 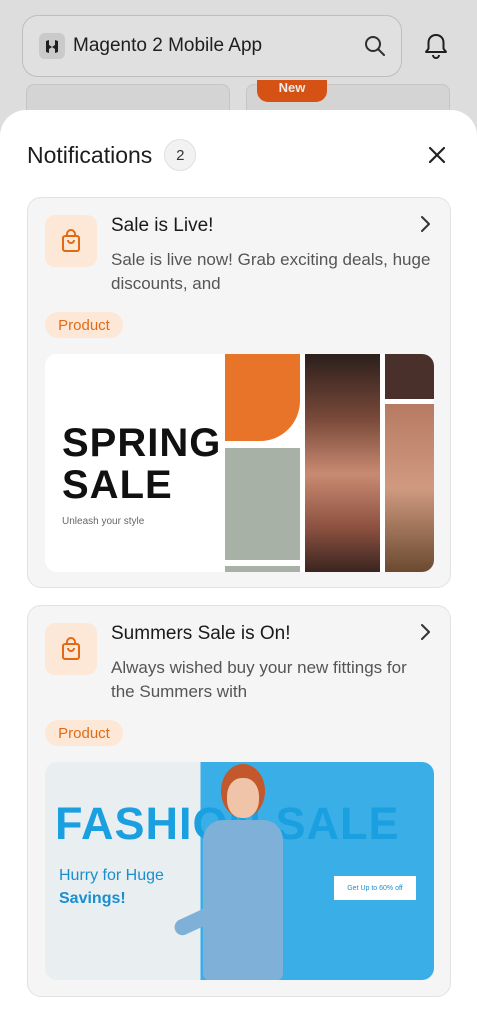 I want to click on banner-subtext: Savings!, so click(x=92, y=898).